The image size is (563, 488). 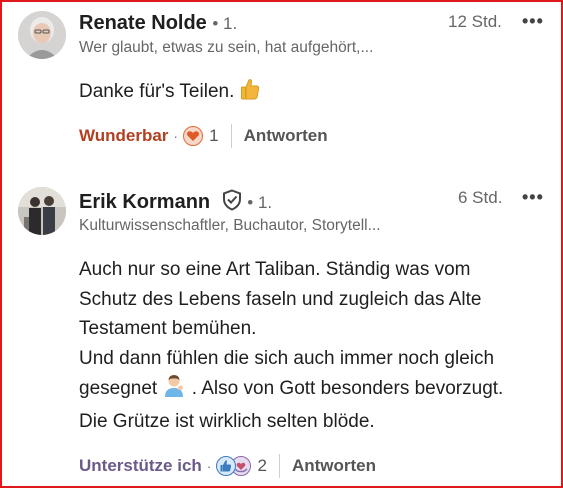 I want to click on reaction-count: 2, so click(x=261, y=466).